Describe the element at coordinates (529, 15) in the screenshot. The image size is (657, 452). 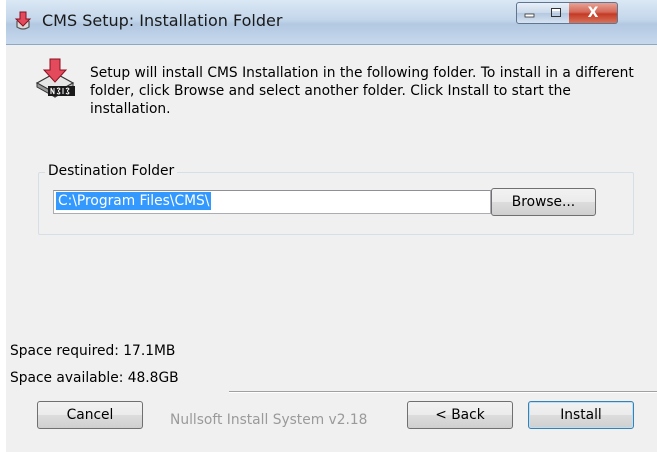
I see `minimize-icon` at that location.